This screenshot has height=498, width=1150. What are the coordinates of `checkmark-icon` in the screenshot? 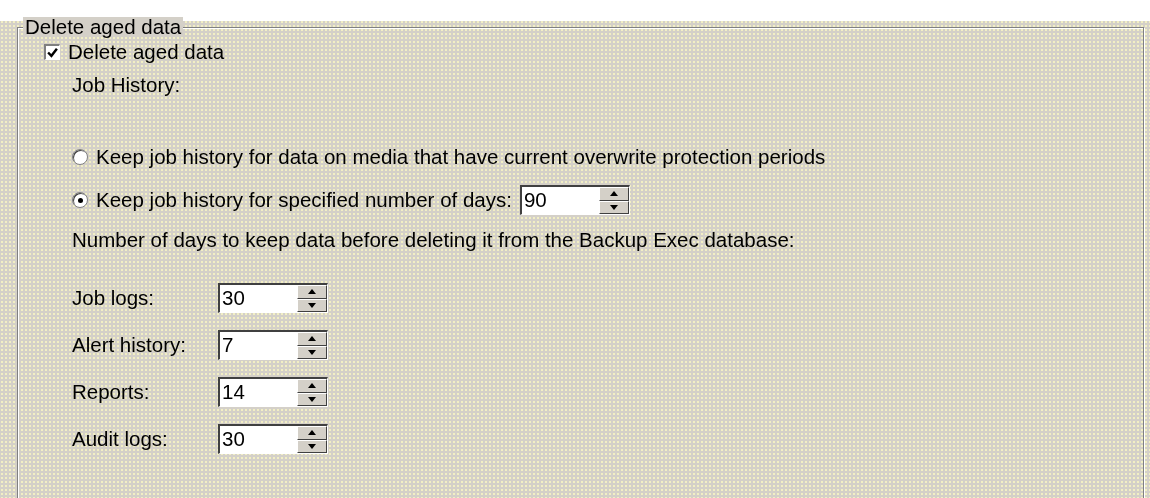 It's located at (52, 52).